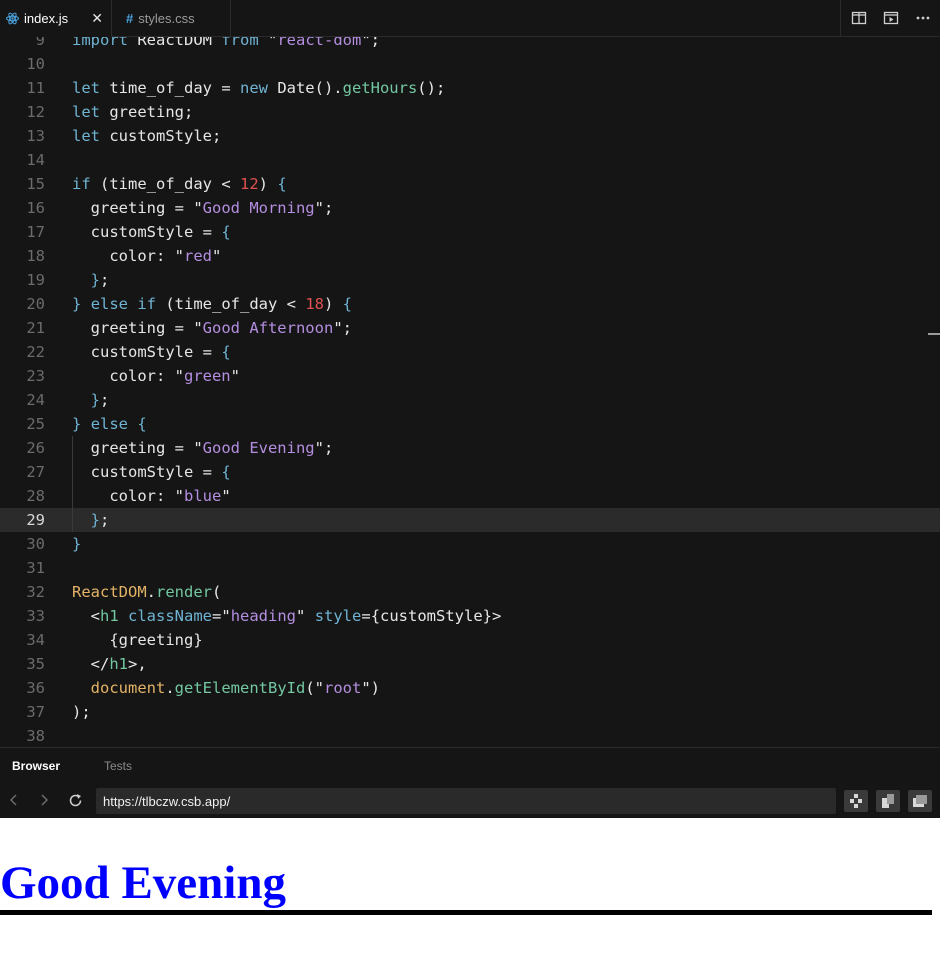  I want to click on url-input, so click(466, 801).